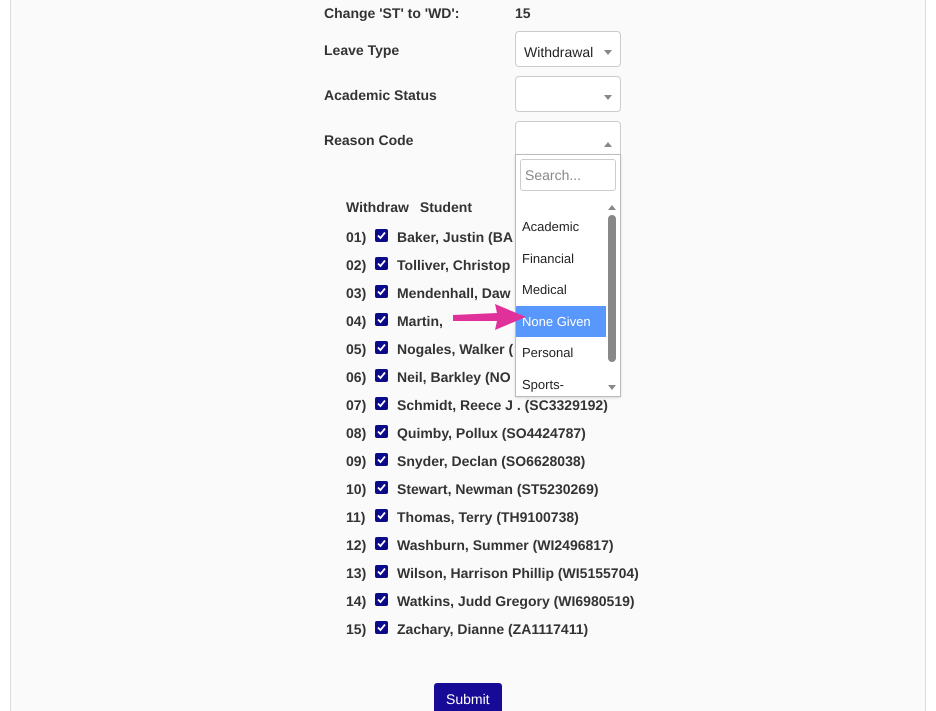 This screenshot has height=711, width=936. Describe the element at coordinates (468, 697) in the screenshot. I see `submit-button: Submit` at that location.